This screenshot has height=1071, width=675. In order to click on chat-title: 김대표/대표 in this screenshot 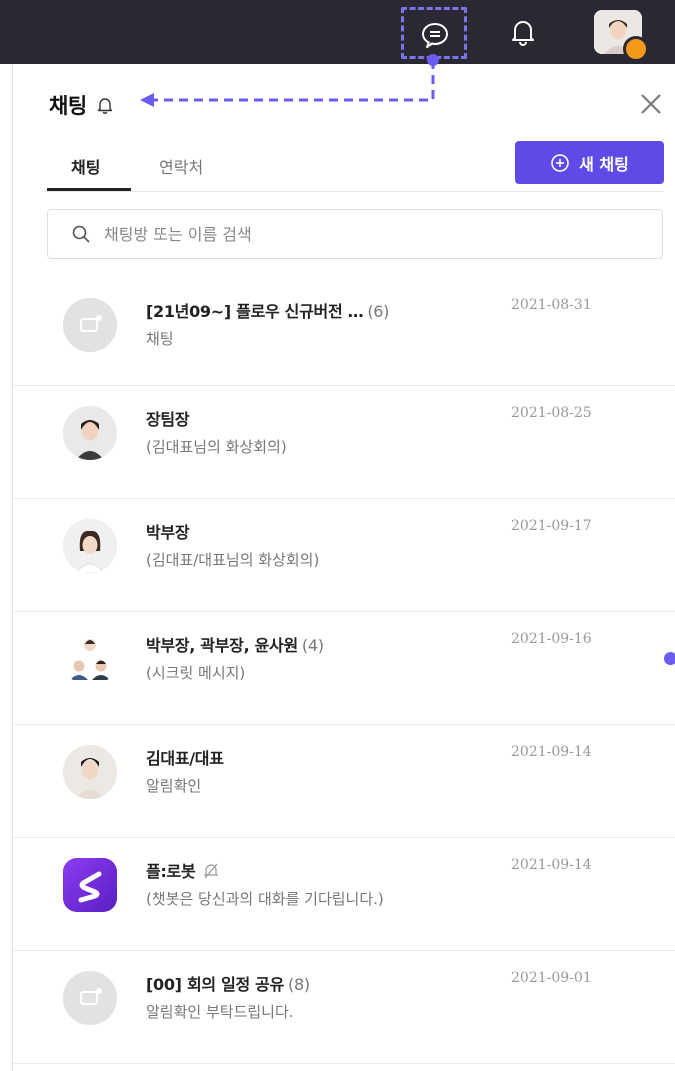, I will do `click(185, 758)`.